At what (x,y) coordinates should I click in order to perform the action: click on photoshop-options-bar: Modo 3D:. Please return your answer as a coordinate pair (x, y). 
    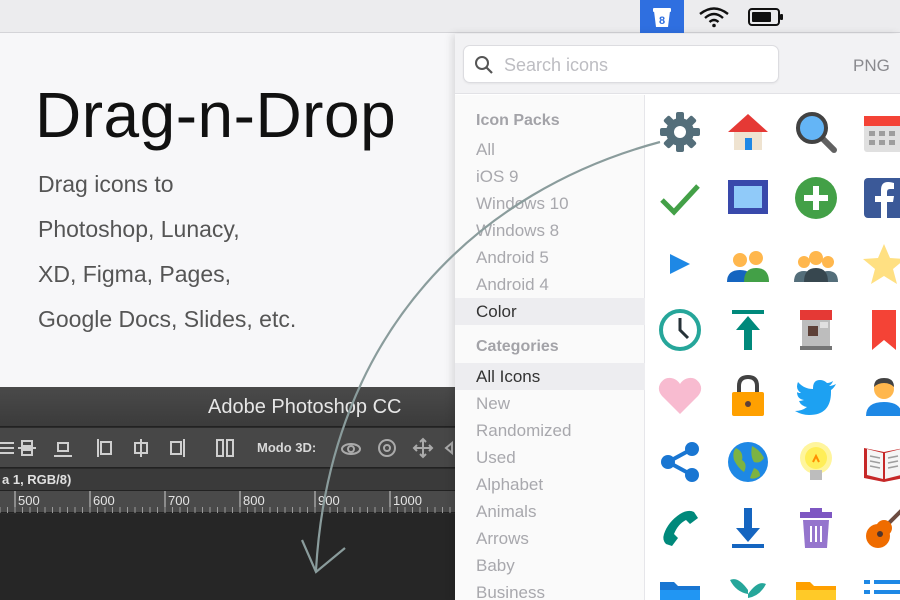
    Looking at the image, I should click on (227, 448).